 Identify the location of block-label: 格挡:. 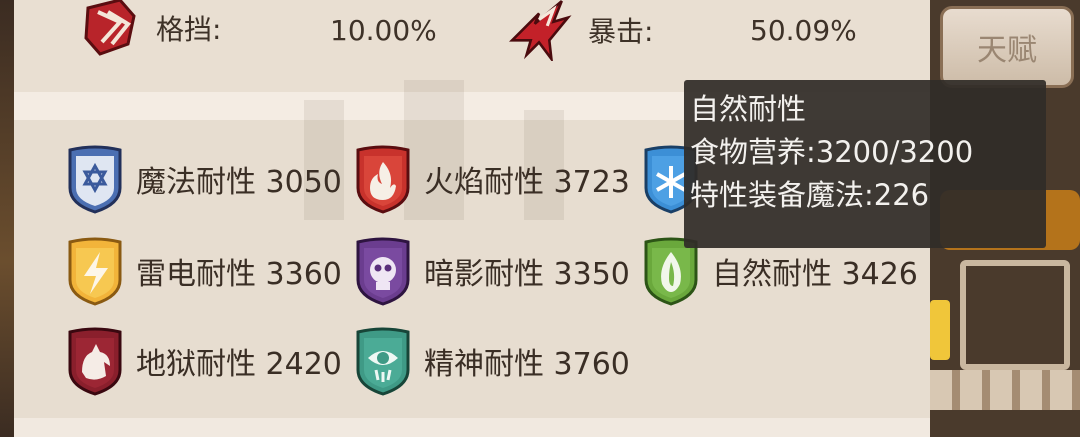
(189, 29).